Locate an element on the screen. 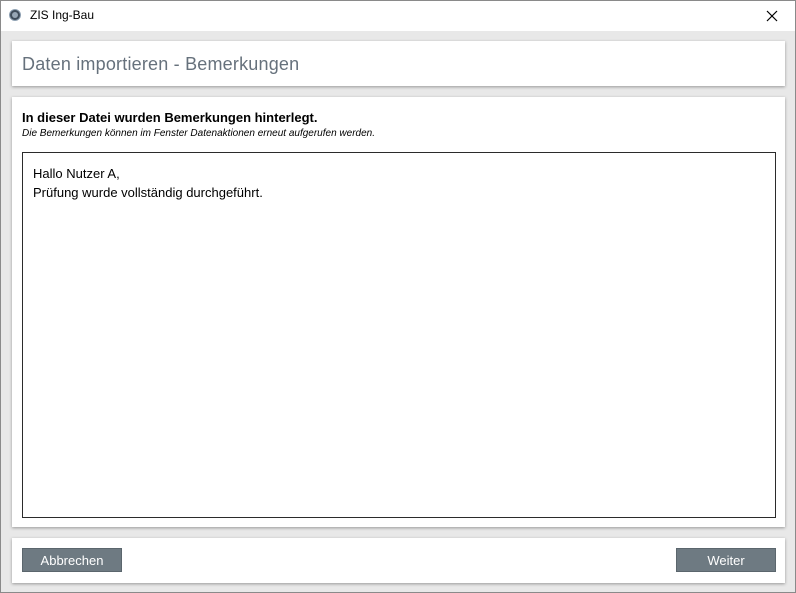  footer-panel: Abbrechen Weiter is located at coordinates (398, 560).